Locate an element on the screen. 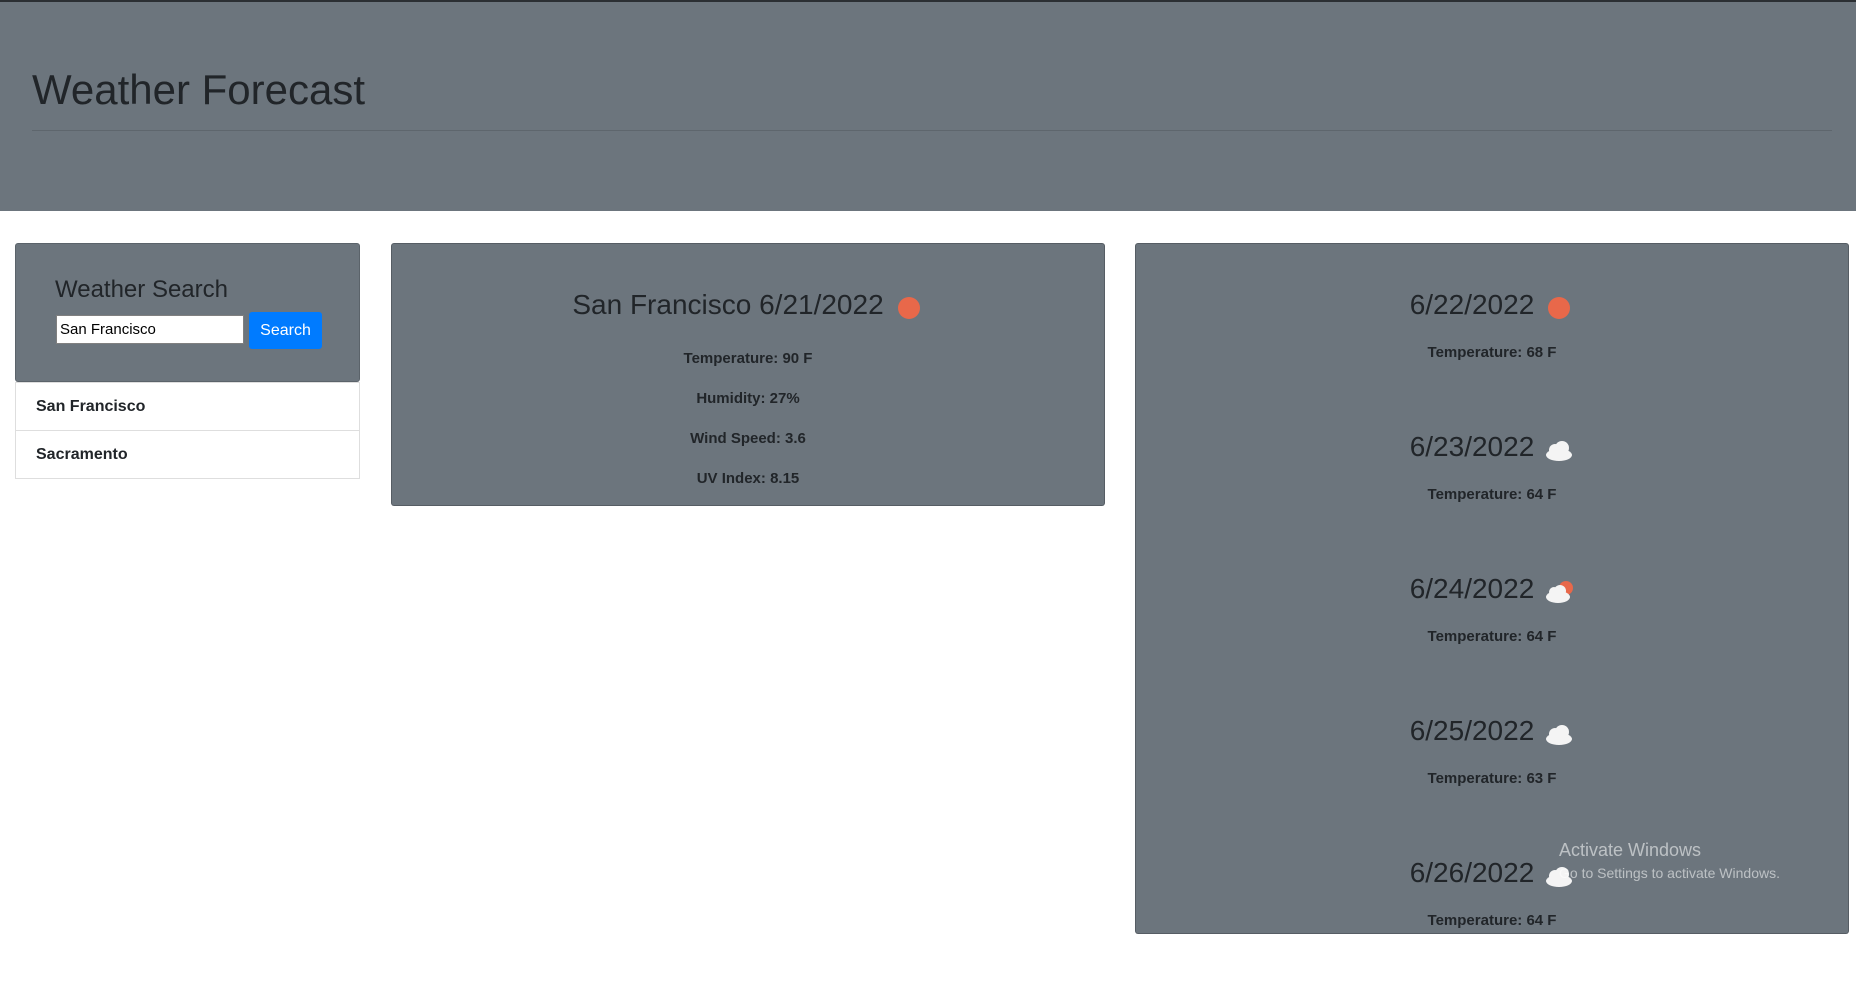 The image size is (1856, 999). current-uv-index: UV Index: 8.15 is located at coordinates (748, 478).